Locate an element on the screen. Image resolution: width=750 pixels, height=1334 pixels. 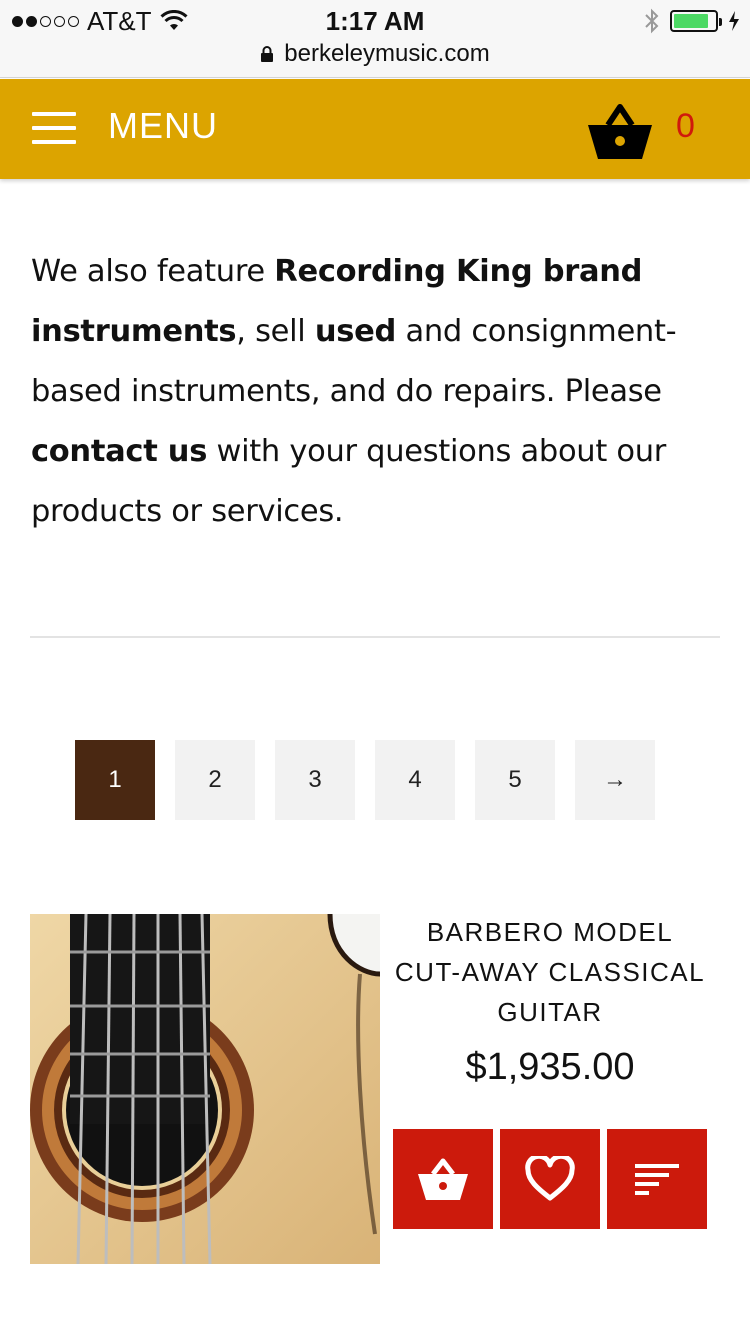
used-link: used is located at coordinates (355, 331).